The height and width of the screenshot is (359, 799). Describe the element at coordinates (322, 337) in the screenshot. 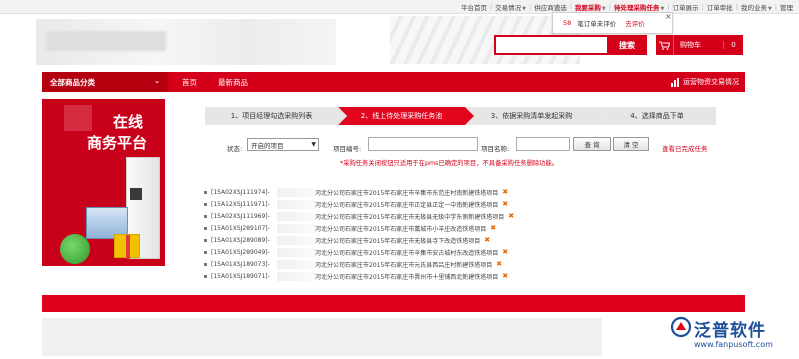

I see `footer-gray-area` at that location.